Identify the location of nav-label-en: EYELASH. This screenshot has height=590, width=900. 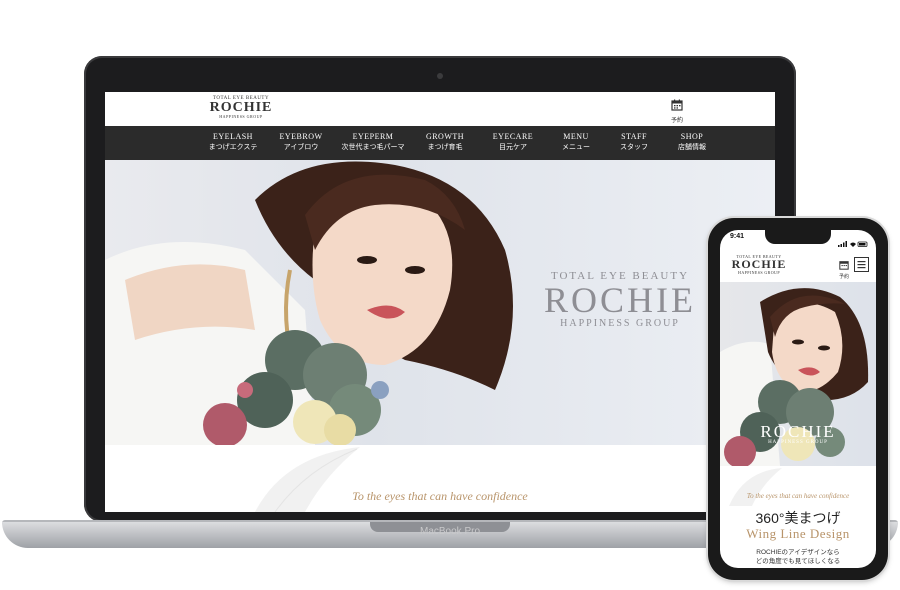
(233, 136).